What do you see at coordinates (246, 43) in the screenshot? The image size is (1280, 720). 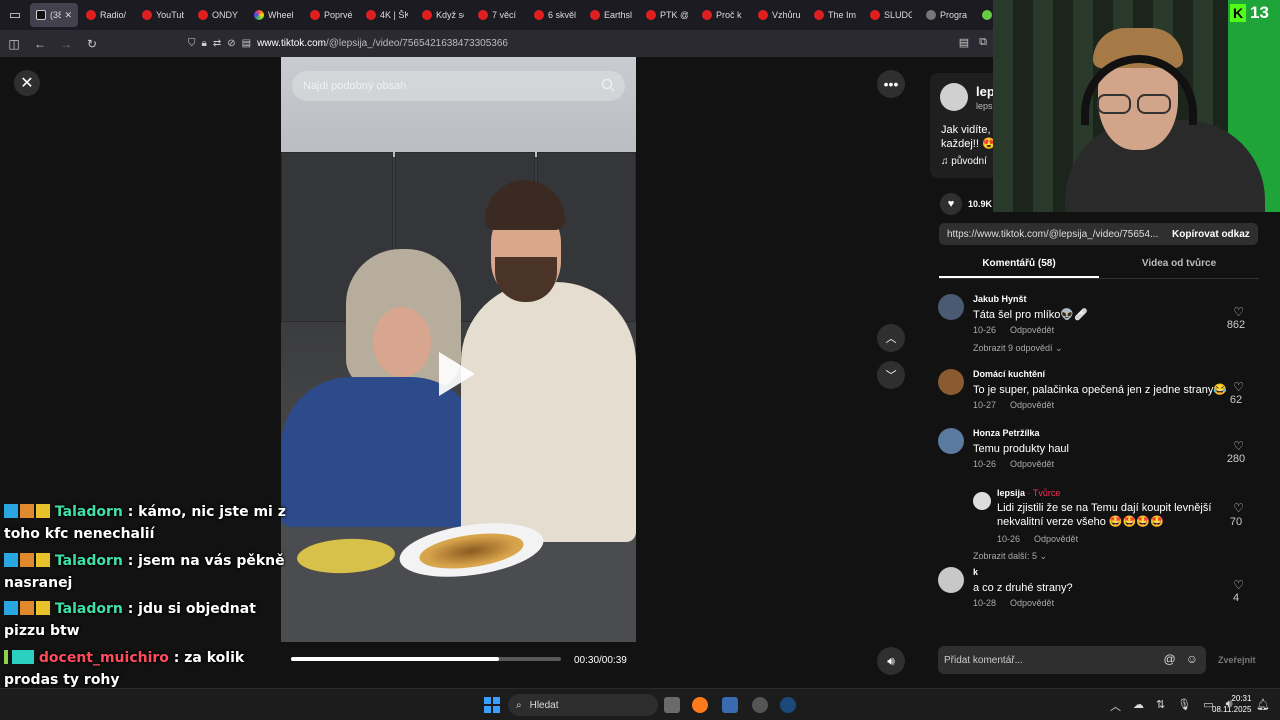 I see `page-icon: ▤` at bounding box center [246, 43].